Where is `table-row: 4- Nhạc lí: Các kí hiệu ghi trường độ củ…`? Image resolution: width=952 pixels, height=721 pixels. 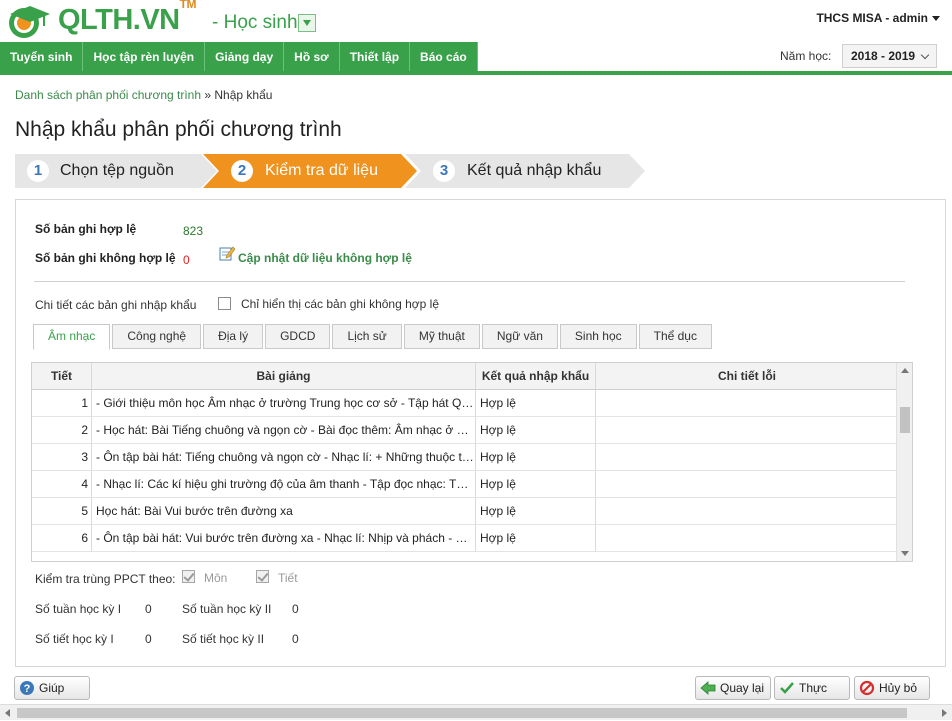
table-row: 4- Nhạc lí: Các kí hiệu ghi trường độ củ… is located at coordinates (465, 484).